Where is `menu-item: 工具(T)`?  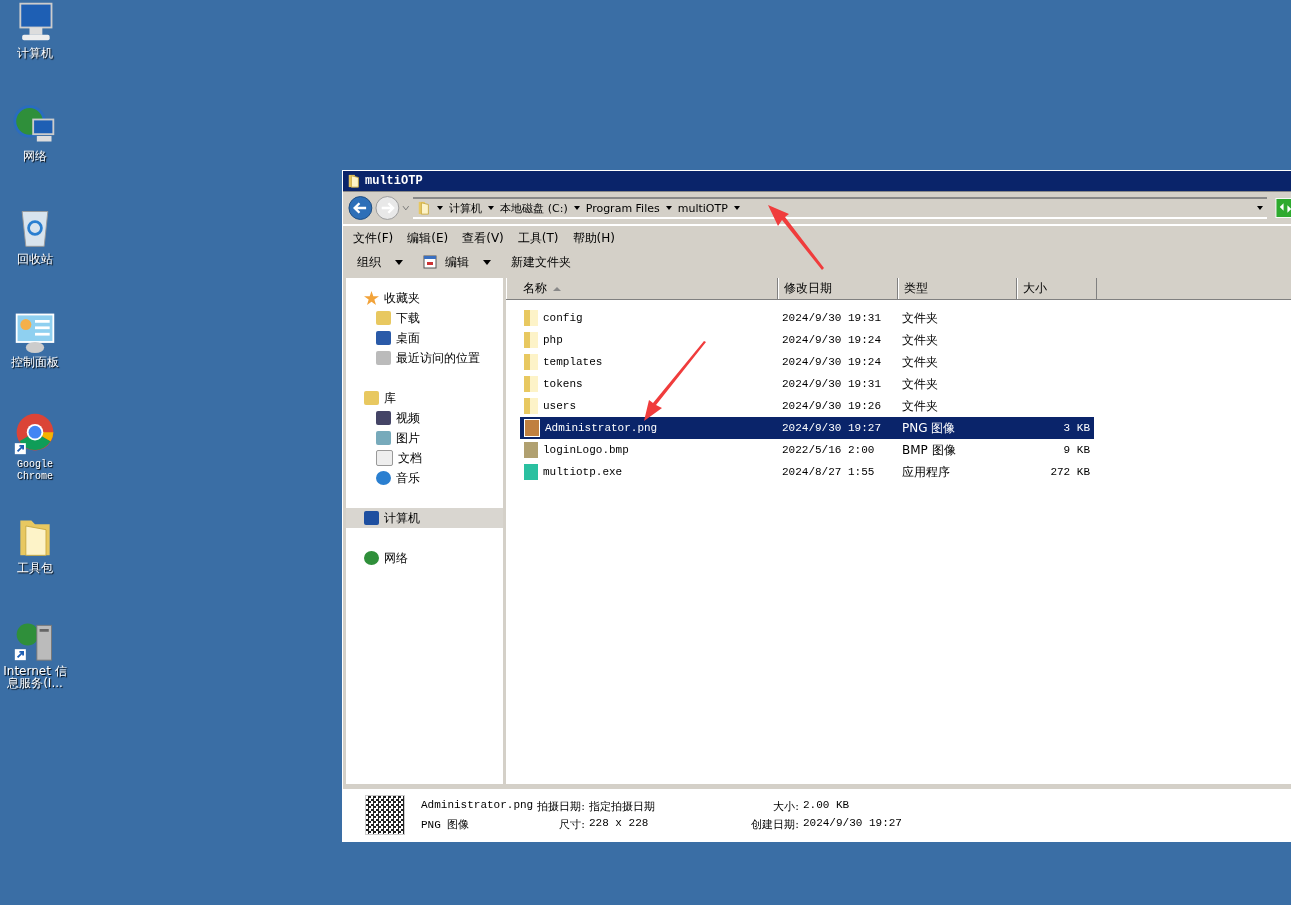 menu-item: 工具(T) is located at coordinates (538, 238).